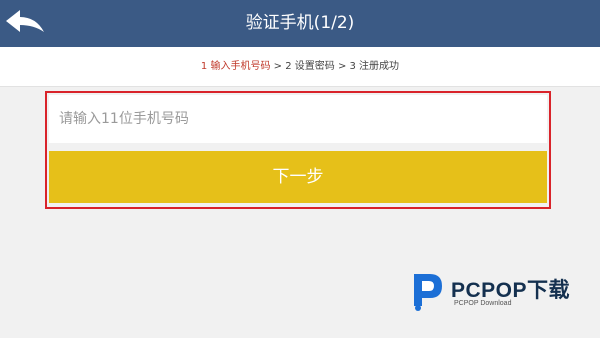  What do you see at coordinates (374, 66) in the screenshot?
I see `step-3-label: 3 注册成功` at bounding box center [374, 66].